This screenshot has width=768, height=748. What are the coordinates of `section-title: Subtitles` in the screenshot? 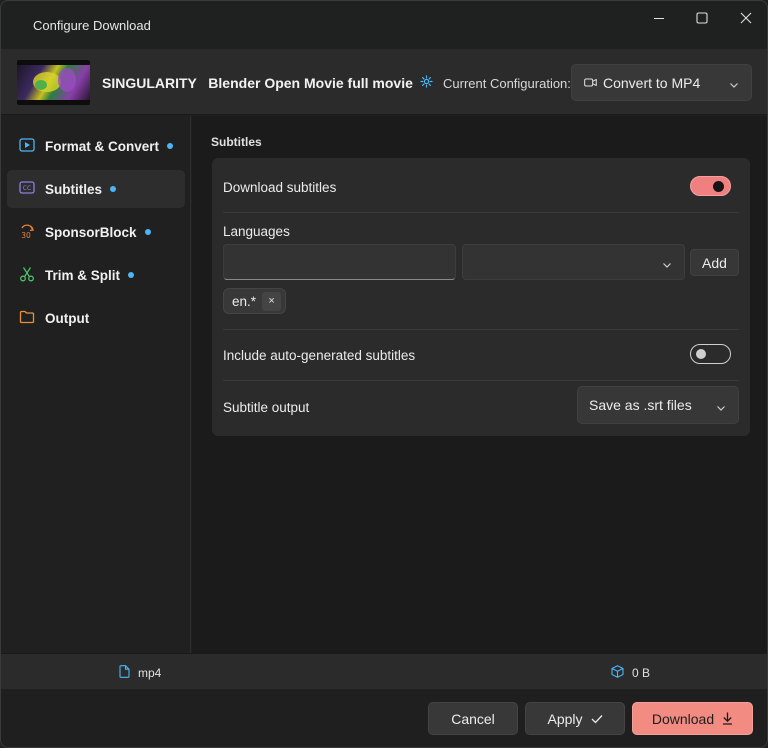 It's located at (236, 142).